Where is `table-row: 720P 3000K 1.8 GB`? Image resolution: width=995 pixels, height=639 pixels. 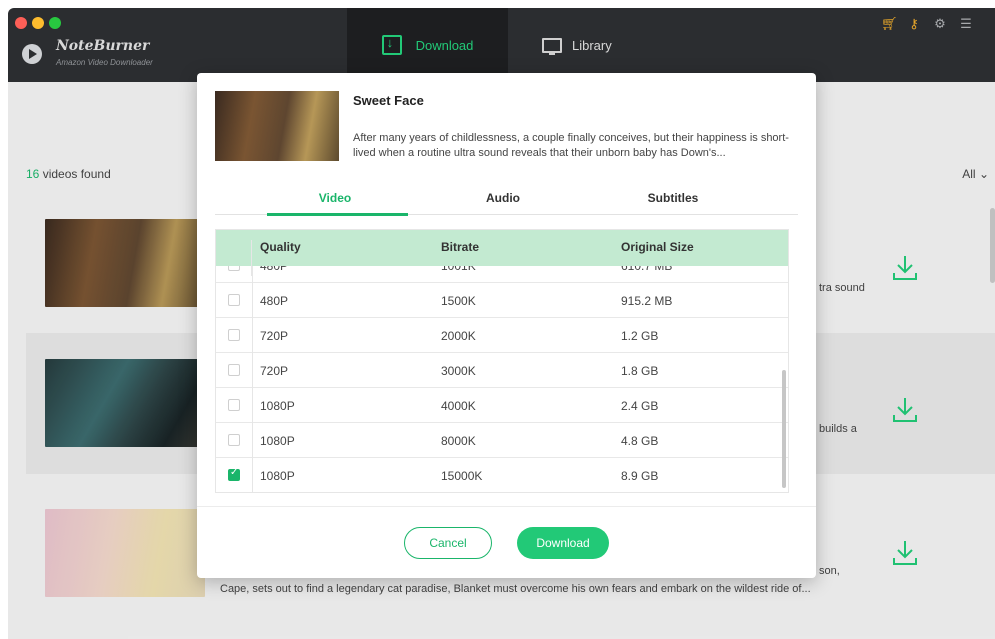 table-row: 720P 3000K 1.8 GB is located at coordinates (502, 370).